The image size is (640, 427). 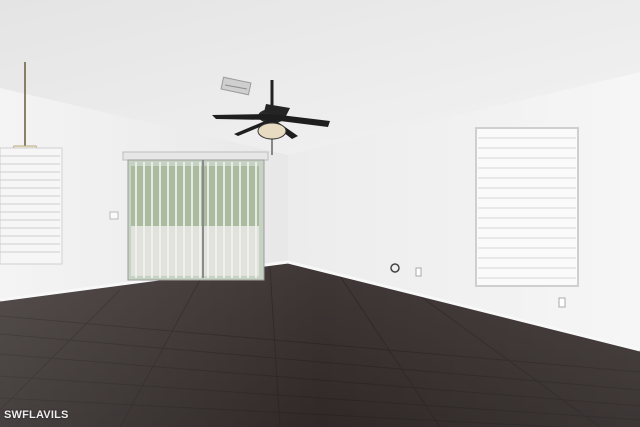 What do you see at coordinates (114, 215) in the screenshot?
I see `light-switch-icon` at bounding box center [114, 215].